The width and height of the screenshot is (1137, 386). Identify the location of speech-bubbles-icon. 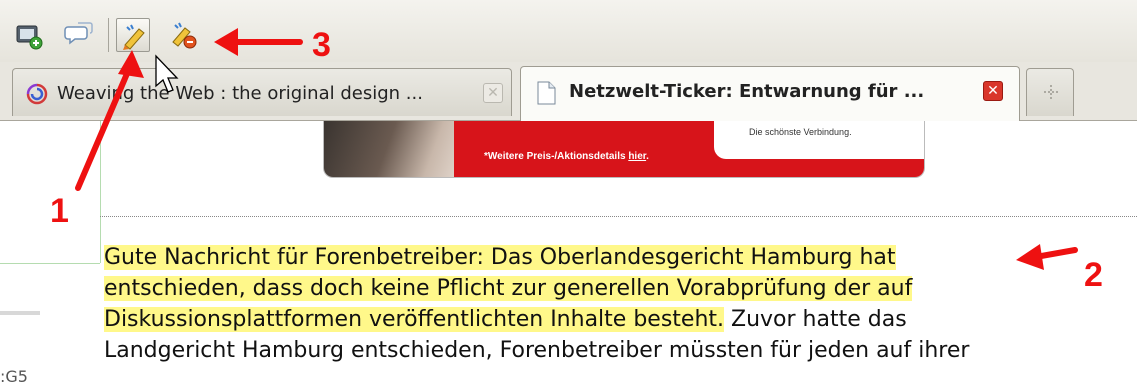
(78, 33).